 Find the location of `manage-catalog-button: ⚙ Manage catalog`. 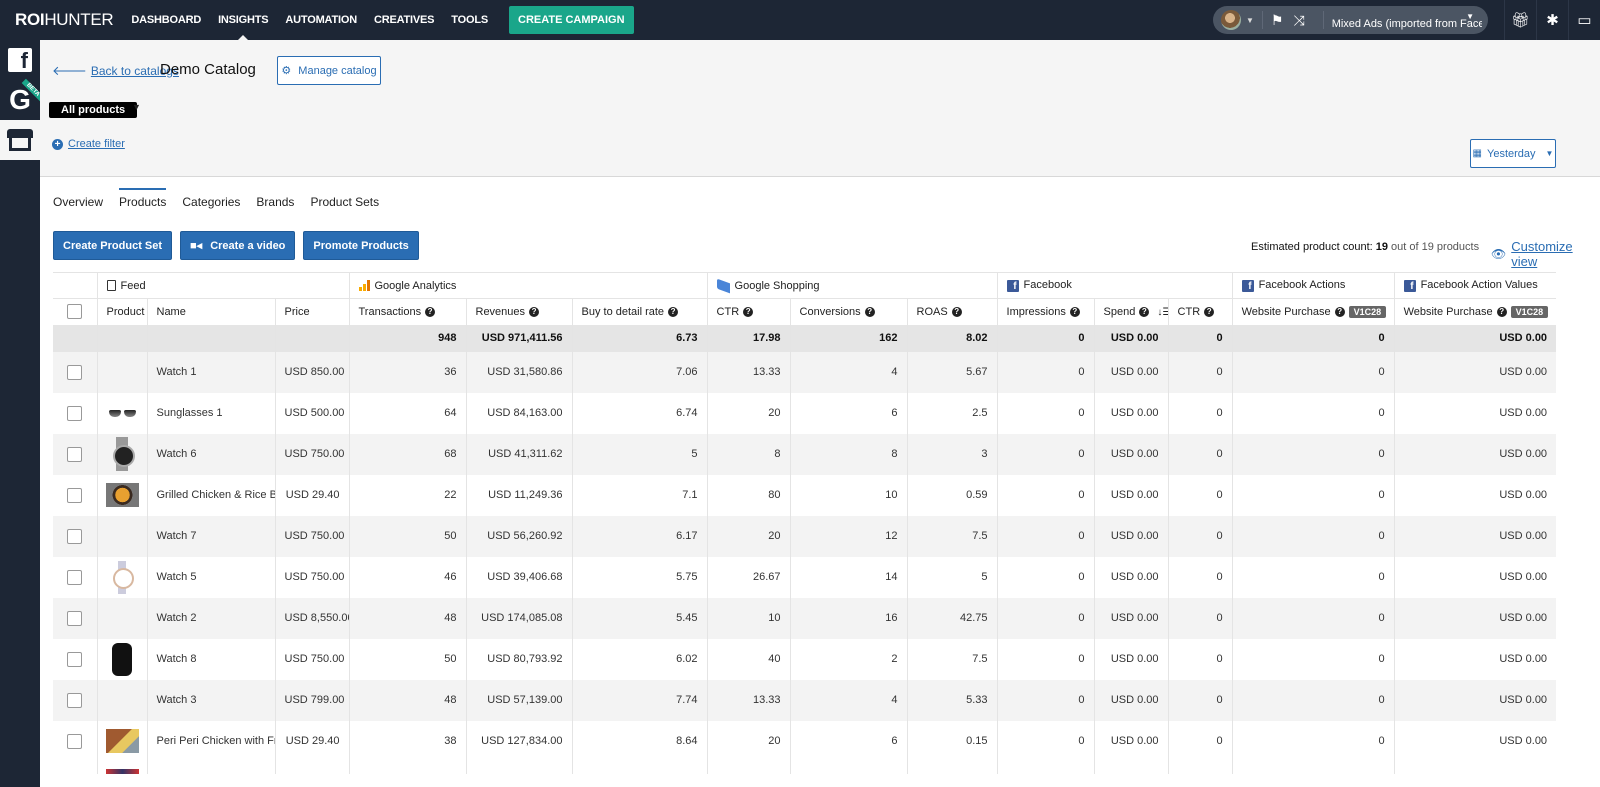

manage-catalog-button: ⚙ Manage catalog is located at coordinates (329, 70).